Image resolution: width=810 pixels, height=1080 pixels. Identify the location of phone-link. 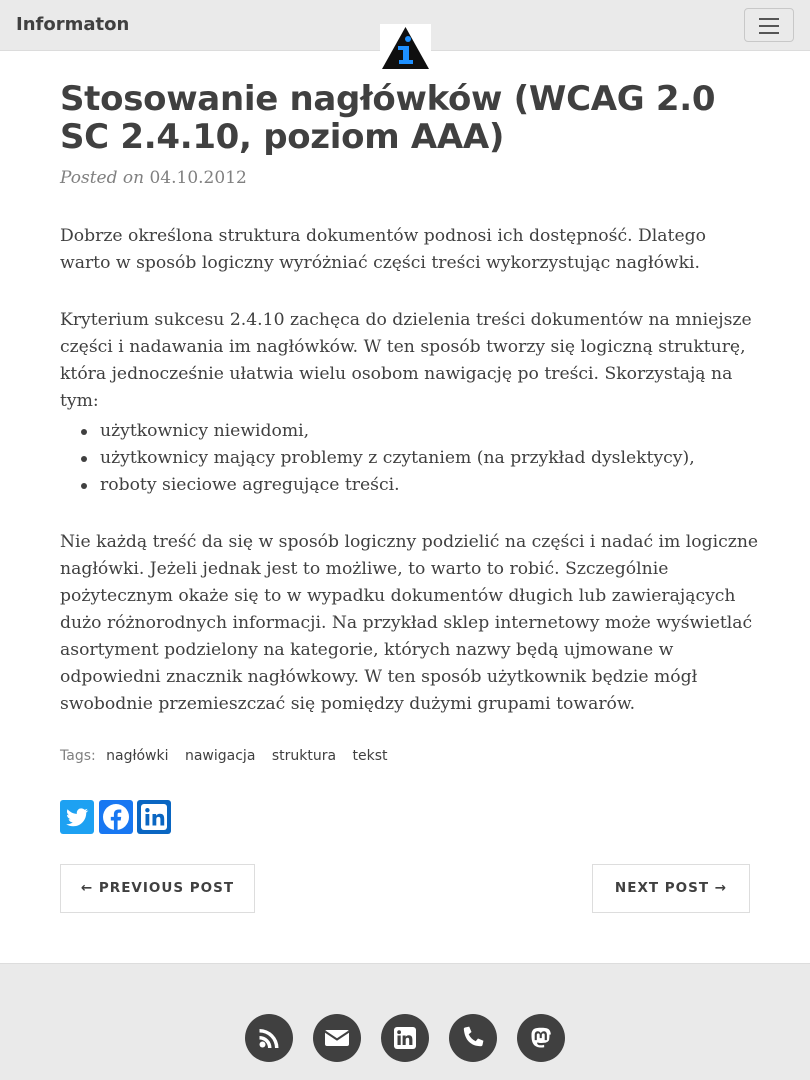
(473, 1038).